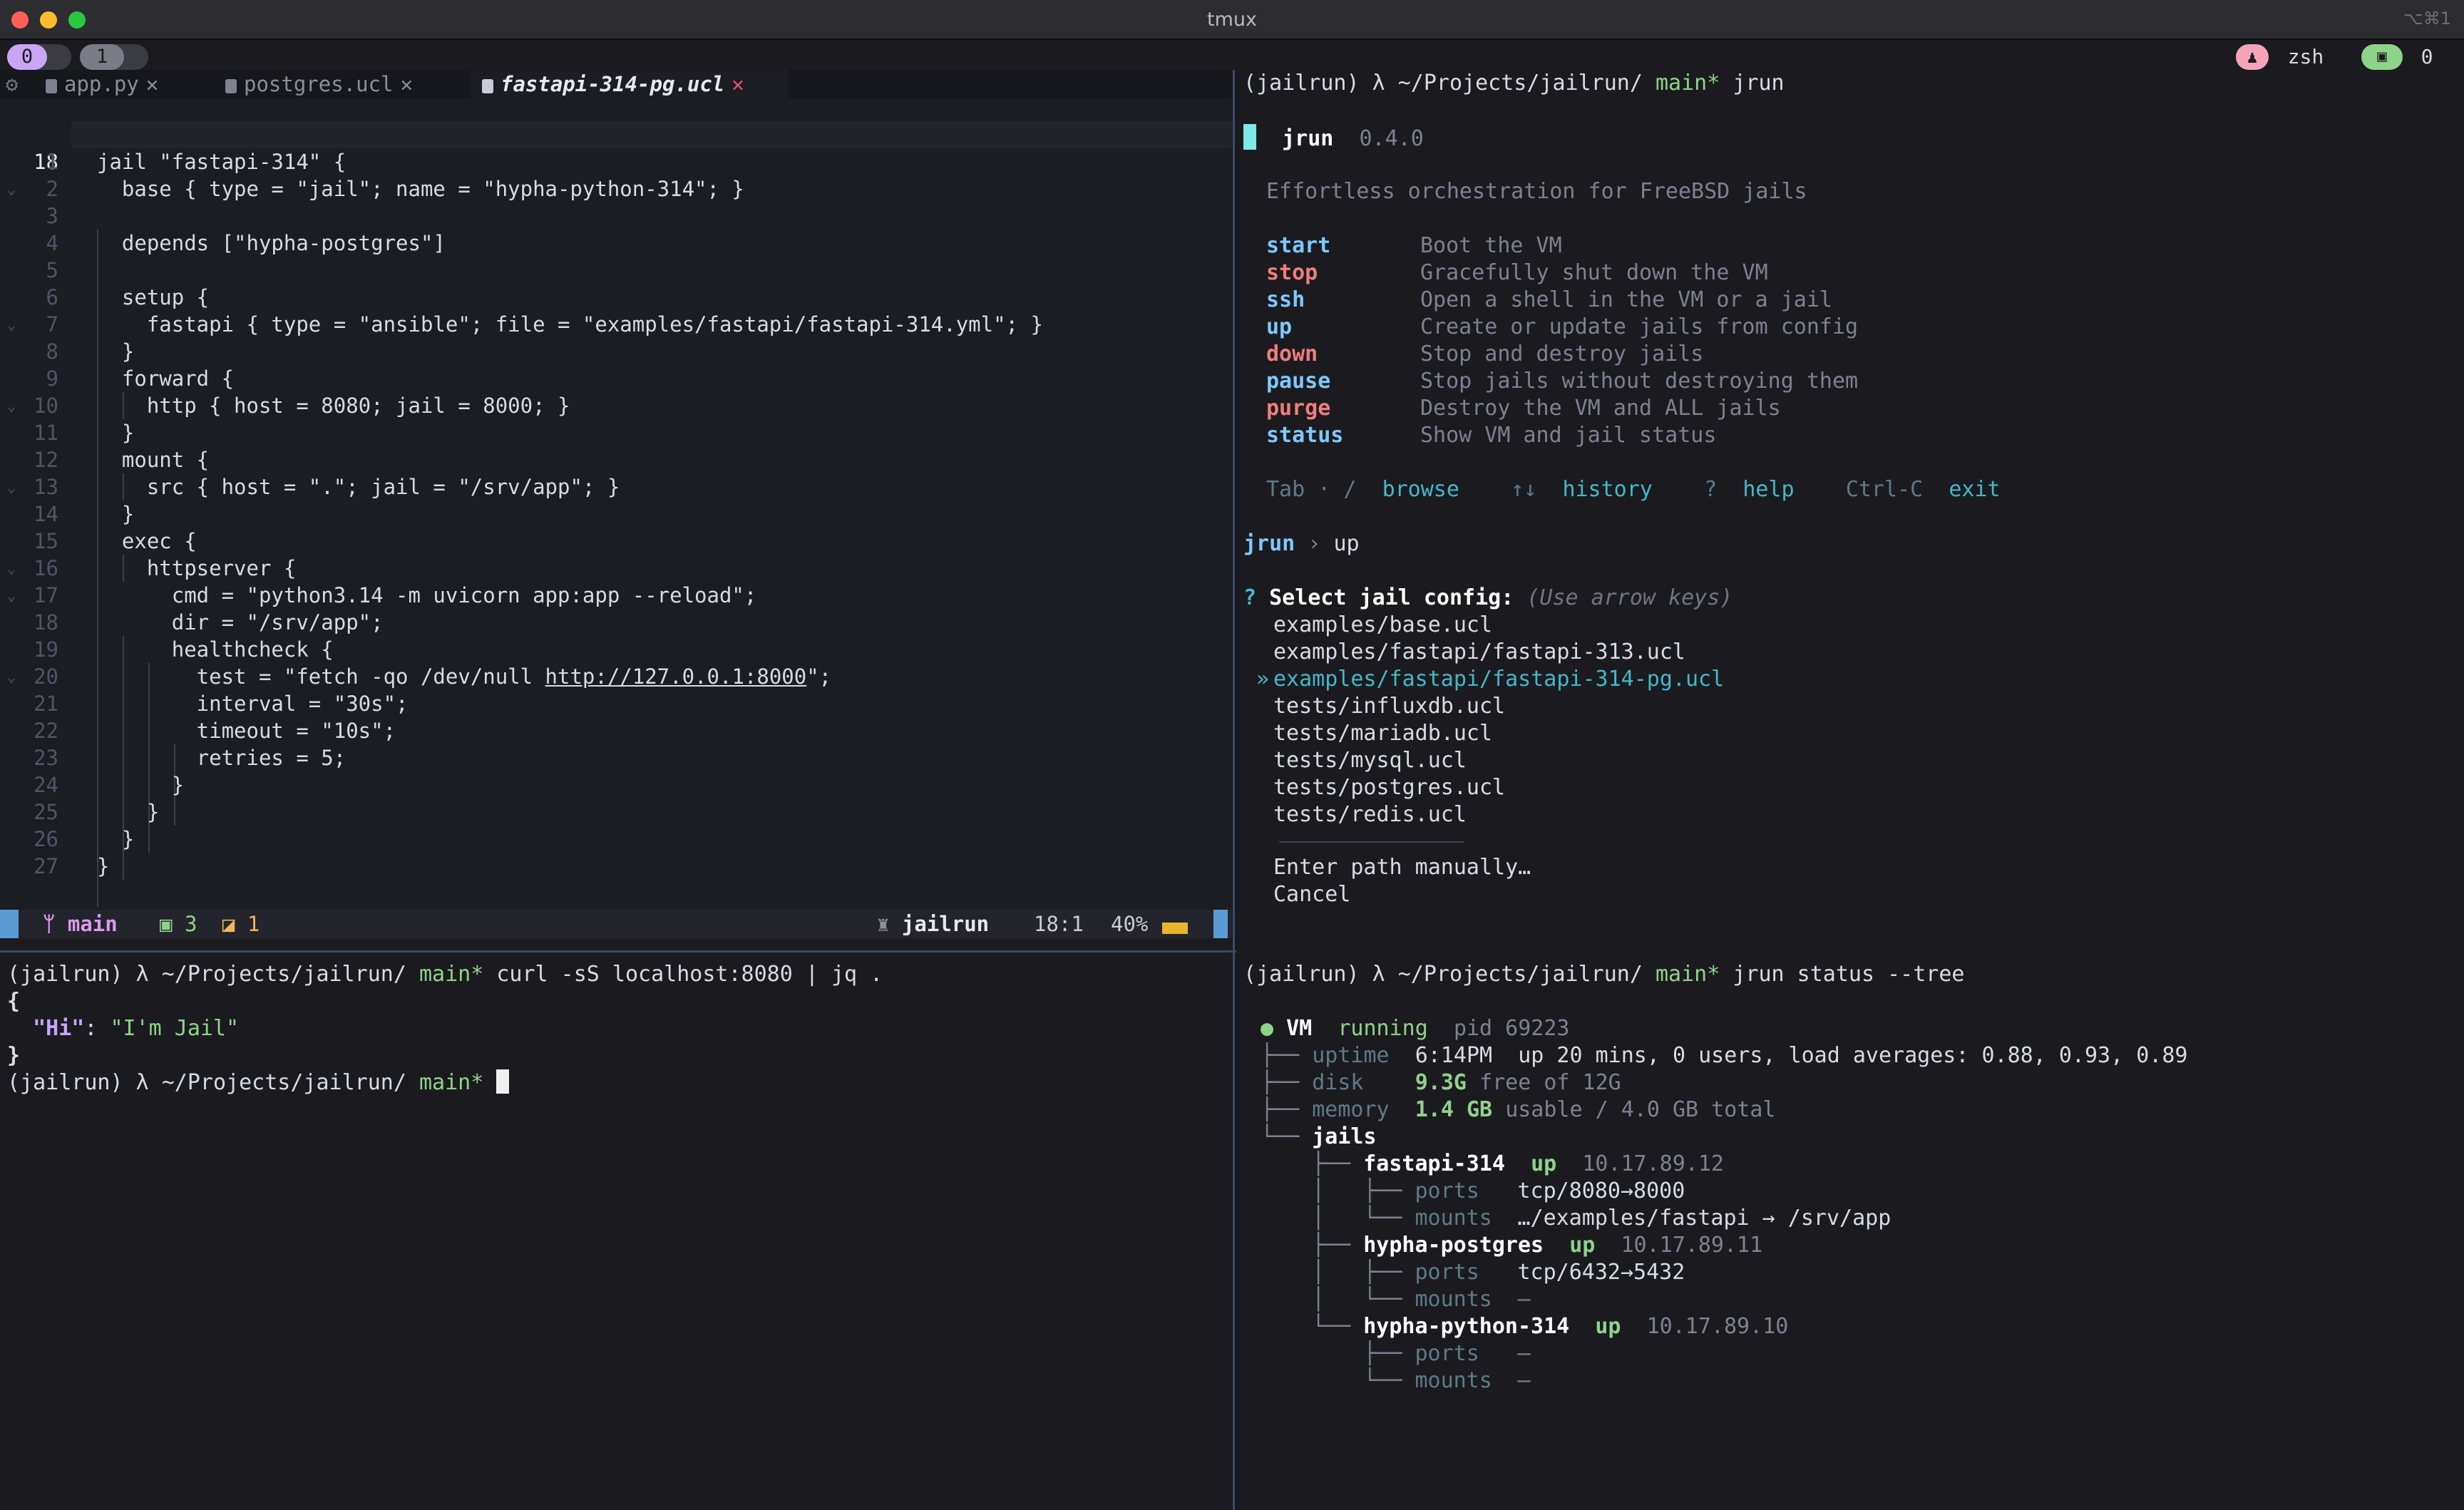  Describe the element at coordinates (1562, 381) in the screenshot. I see `command-item: pause Stop jails without destroying them` at that location.